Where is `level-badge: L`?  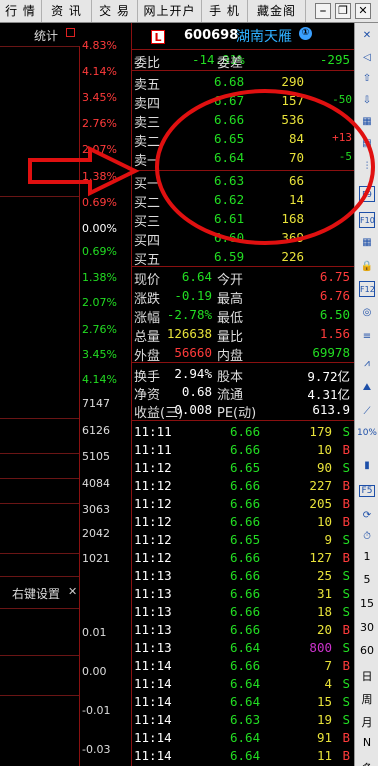 level-badge: L is located at coordinates (158, 37).